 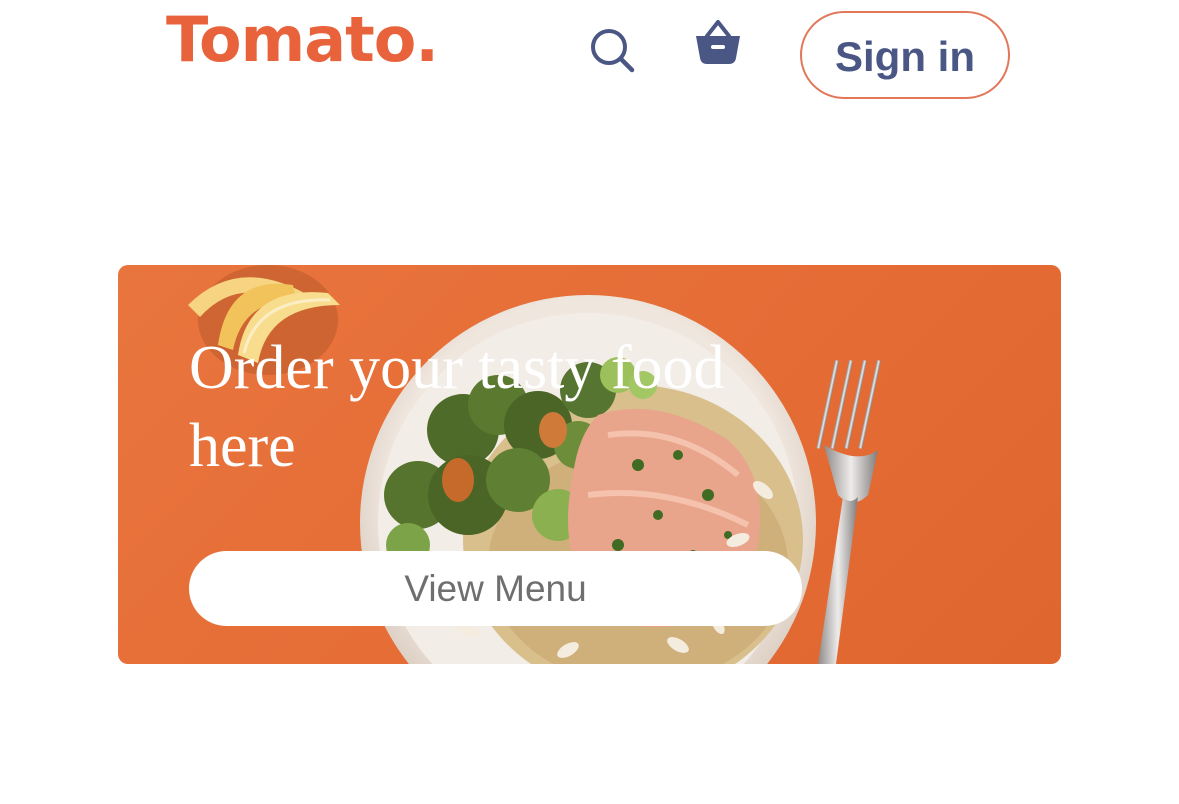 I want to click on search-icon, so click(x=612, y=50).